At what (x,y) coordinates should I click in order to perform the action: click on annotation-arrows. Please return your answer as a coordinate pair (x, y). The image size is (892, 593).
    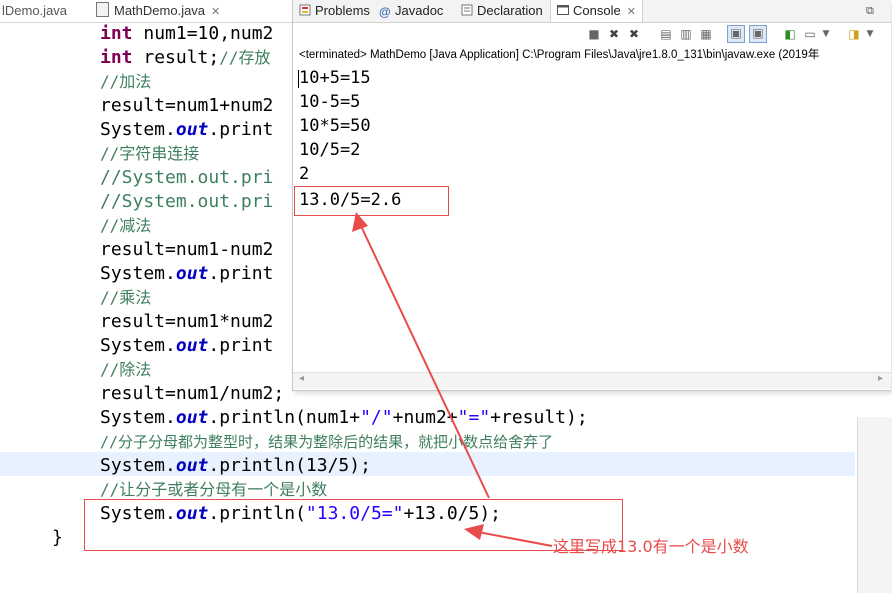
    Looking at the image, I should click on (452, 379).